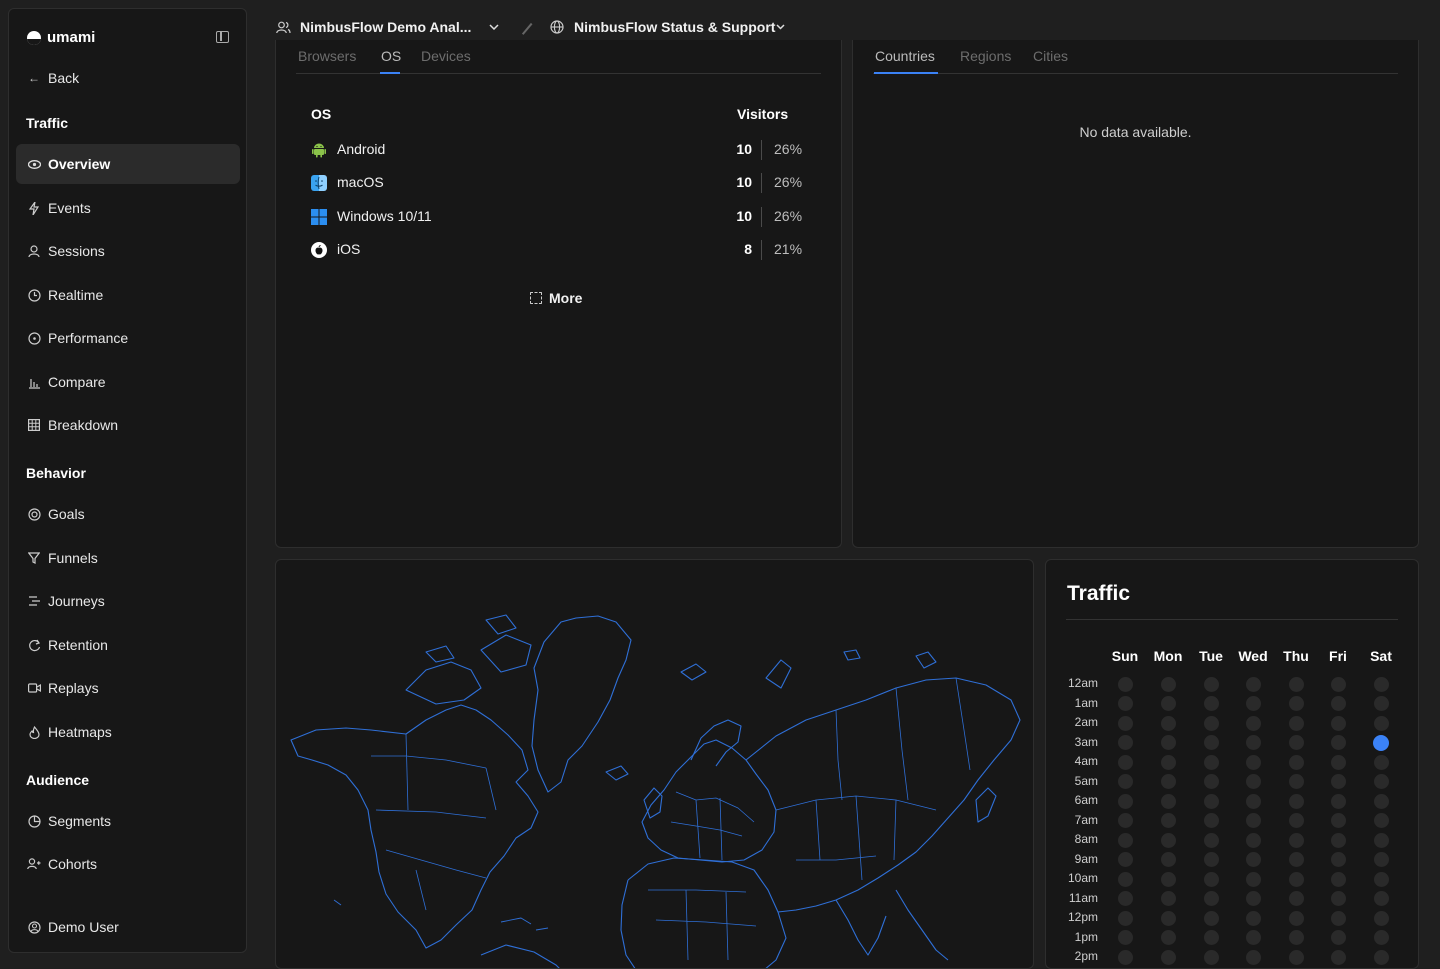 The width and height of the screenshot is (1440, 969). What do you see at coordinates (905, 56) in the screenshot?
I see `tab-countries: Countries` at bounding box center [905, 56].